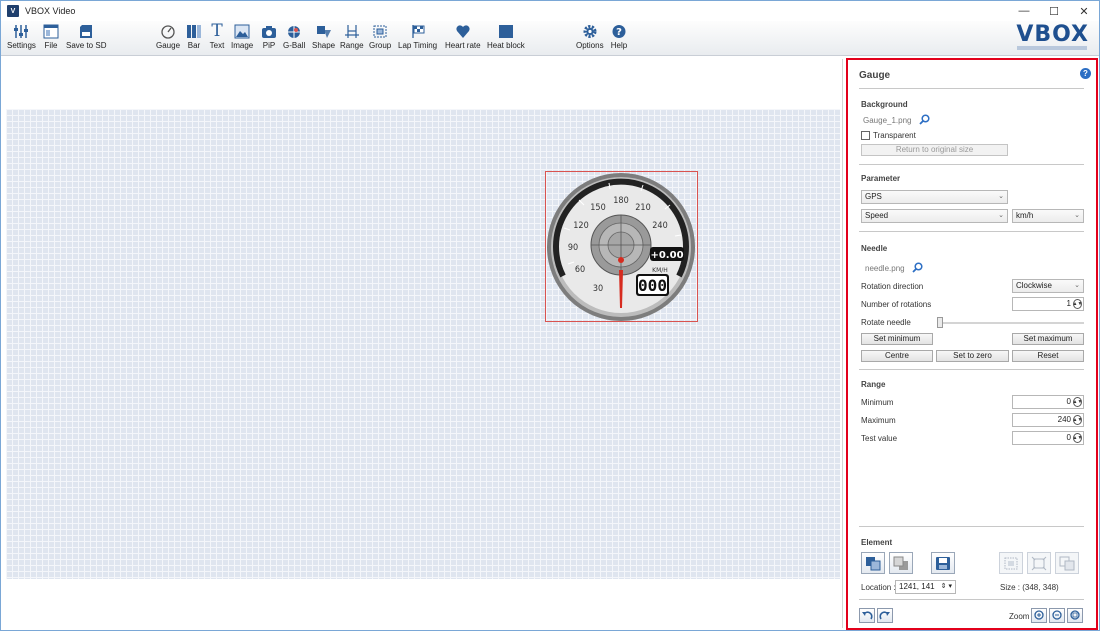  I want to click on toolbar-gauge: Gauge, so click(168, 36).